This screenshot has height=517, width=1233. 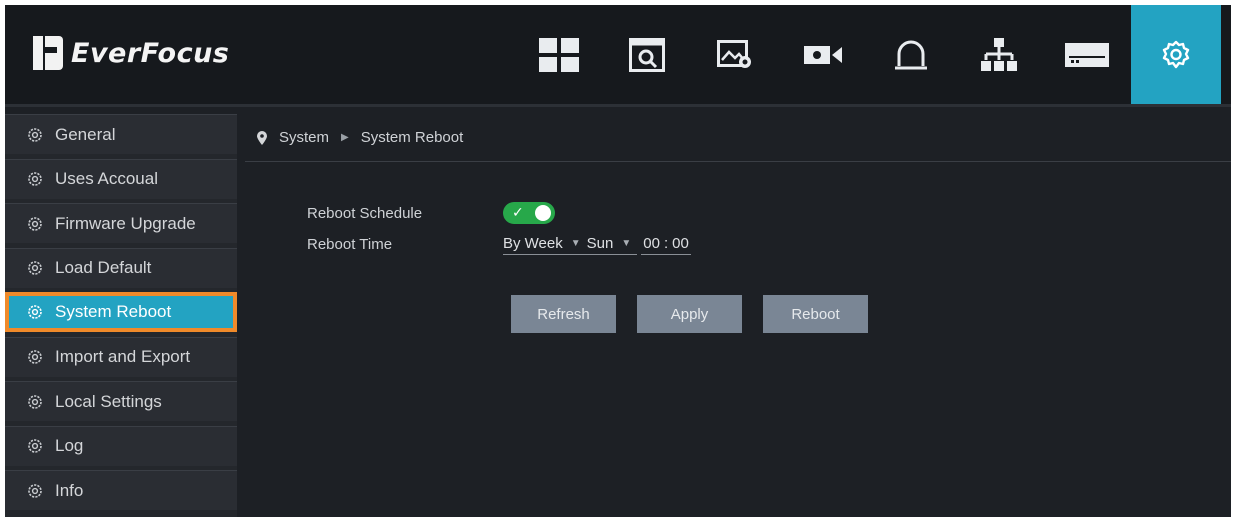 I want to click on sidebar-item-import-export: Import and Export, so click(x=121, y=356).